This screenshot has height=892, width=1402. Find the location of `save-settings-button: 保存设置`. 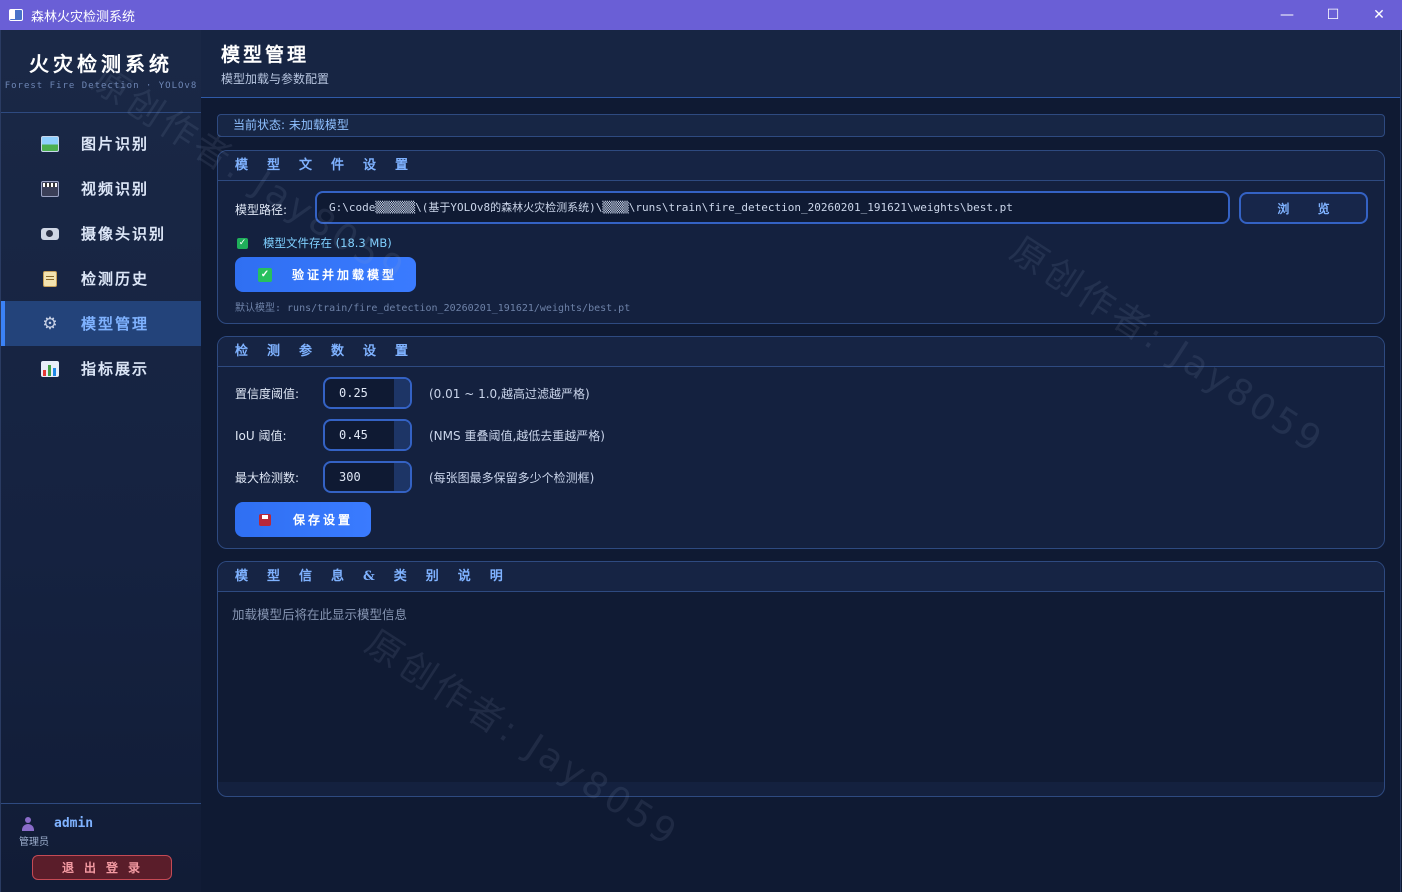

save-settings-button: 保存设置 is located at coordinates (303, 519).